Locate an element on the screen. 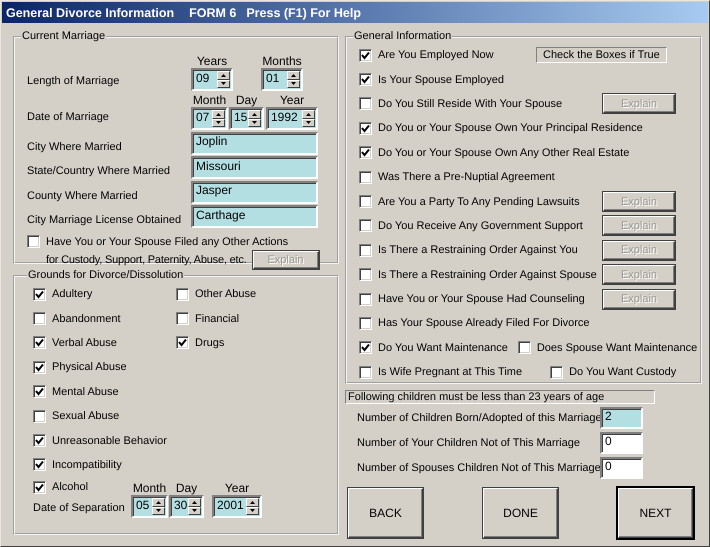 Image resolution: width=710 pixels, height=547 pixels. text-field: Carthage is located at coordinates (254, 216).